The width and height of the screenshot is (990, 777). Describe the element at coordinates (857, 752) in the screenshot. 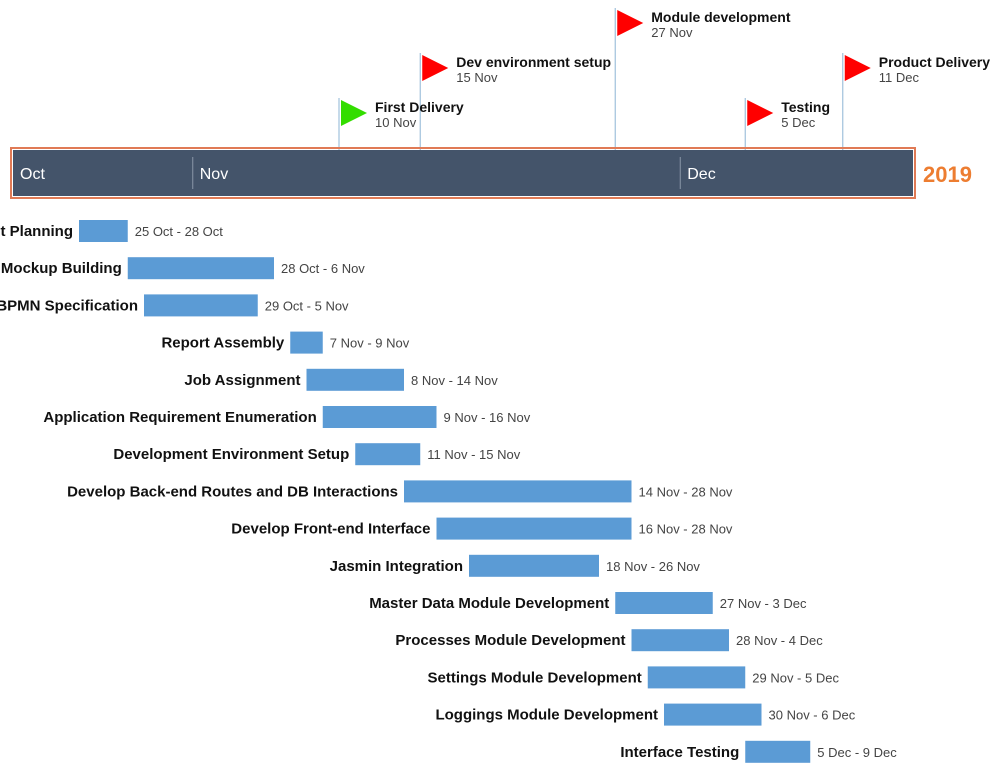

I see `task-date-range: 5 Dec - 9 Dec` at that location.